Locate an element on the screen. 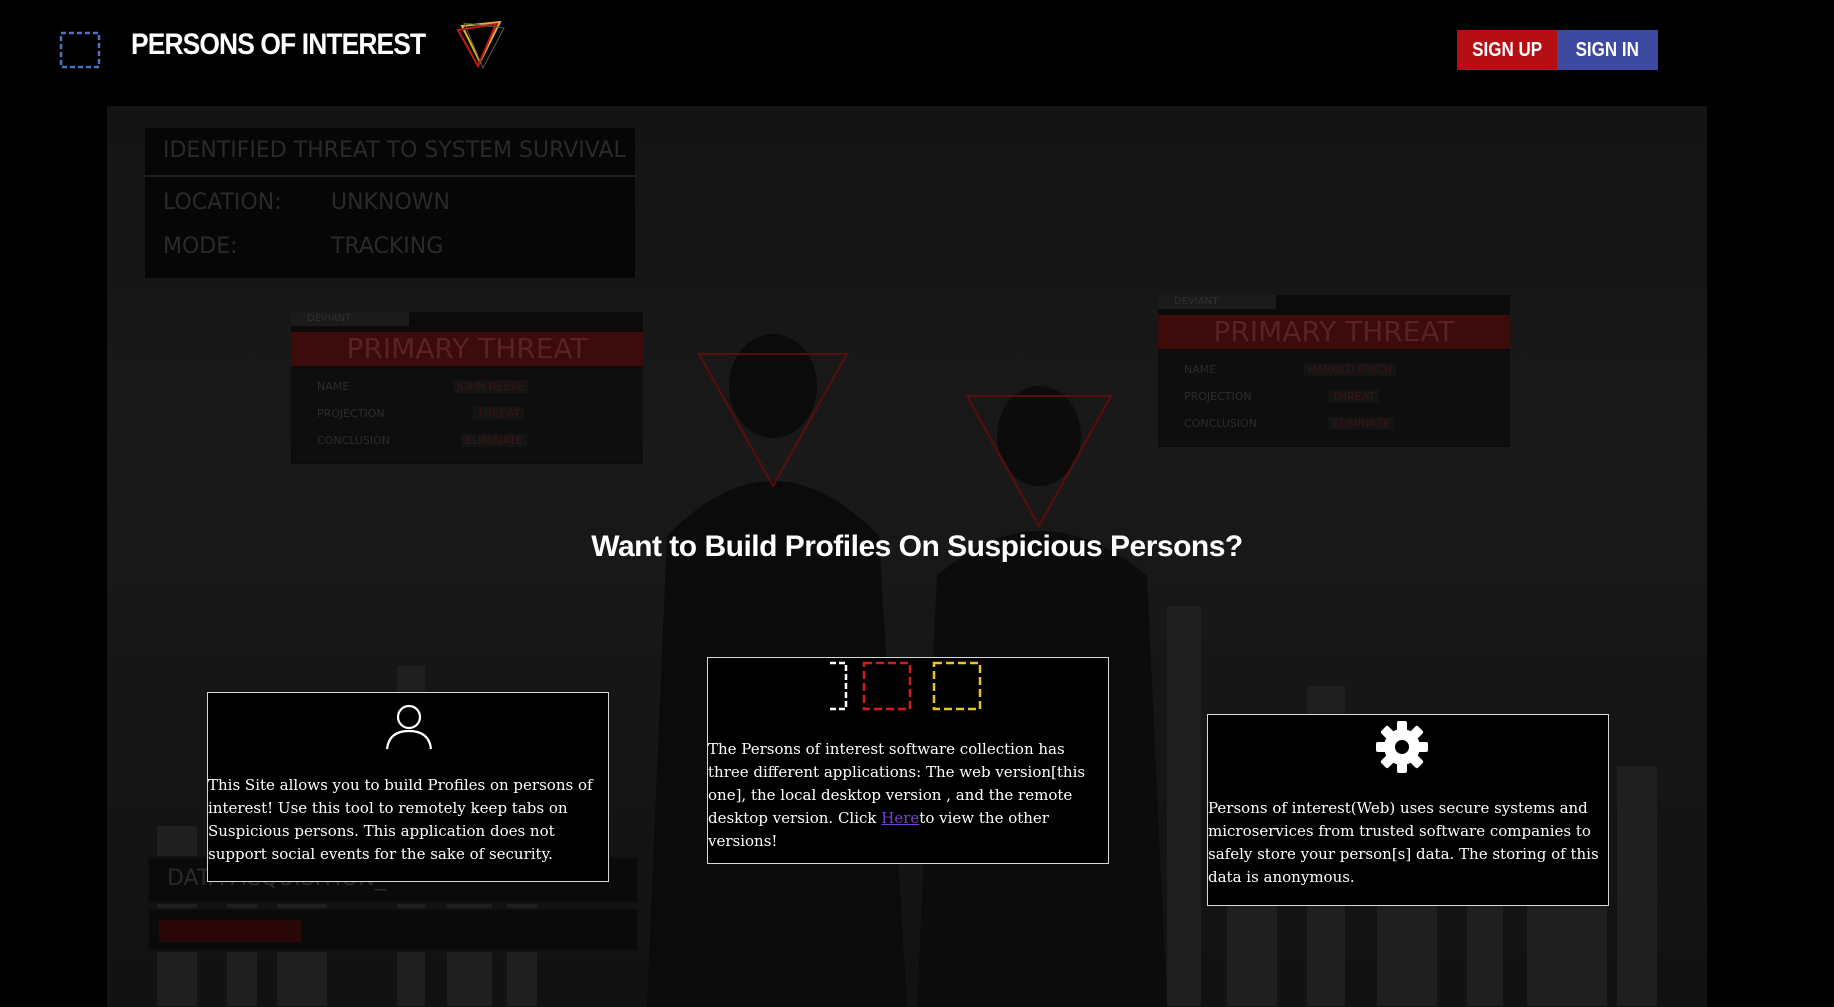 This screenshot has height=1007, width=1834. profile-line-value: HAROLD FINCH is located at coordinates (1350, 369).